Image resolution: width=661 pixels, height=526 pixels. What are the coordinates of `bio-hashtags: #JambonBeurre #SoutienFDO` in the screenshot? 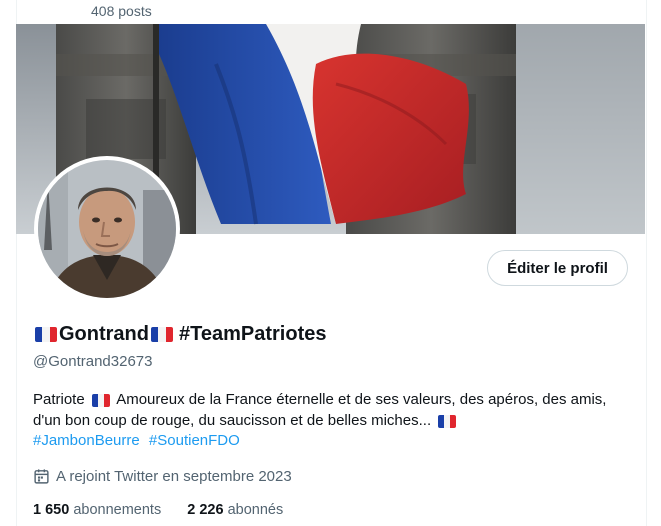 It's located at (136, 440).